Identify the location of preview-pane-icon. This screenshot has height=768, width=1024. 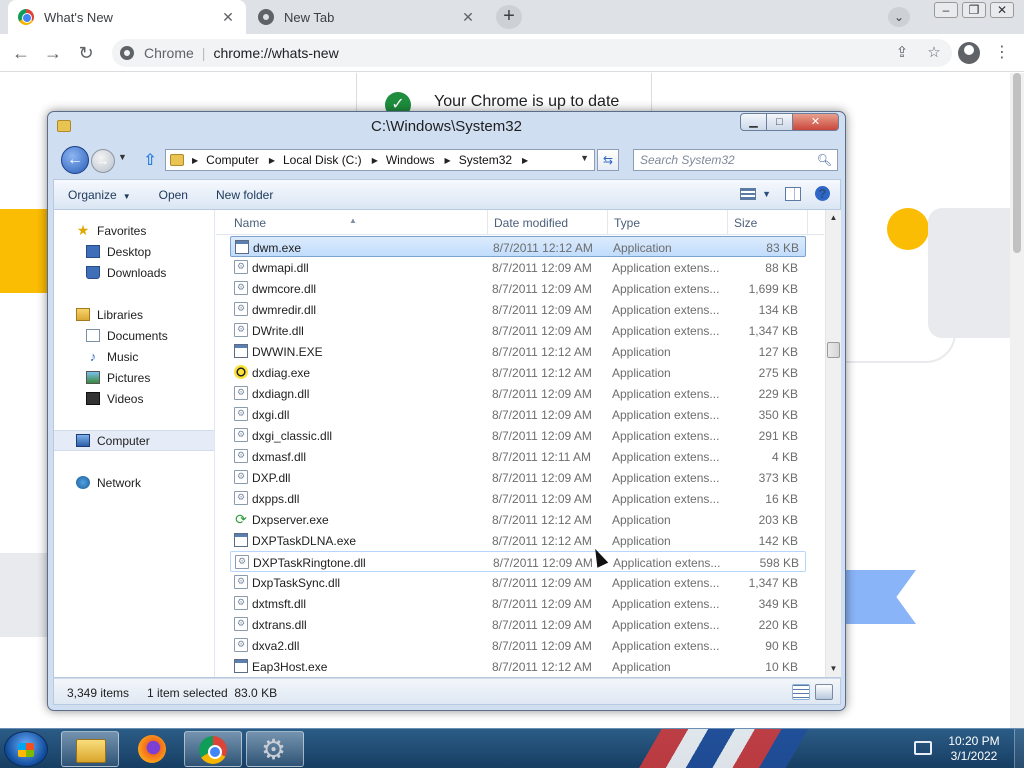
(793, 193).